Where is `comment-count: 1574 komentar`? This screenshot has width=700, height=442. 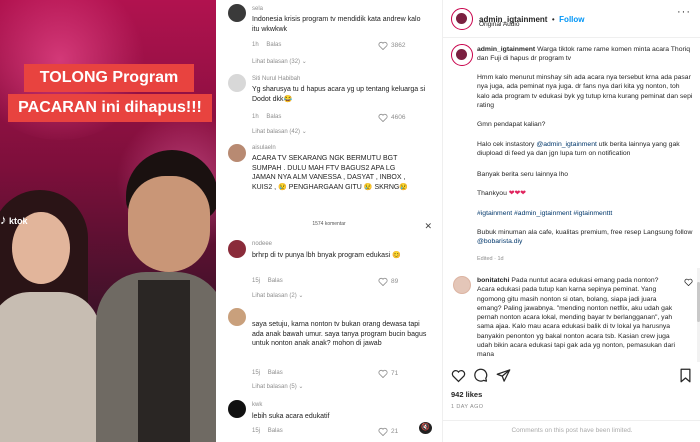
comment-count: 1574 komentar is located at coordinates (329, 224).